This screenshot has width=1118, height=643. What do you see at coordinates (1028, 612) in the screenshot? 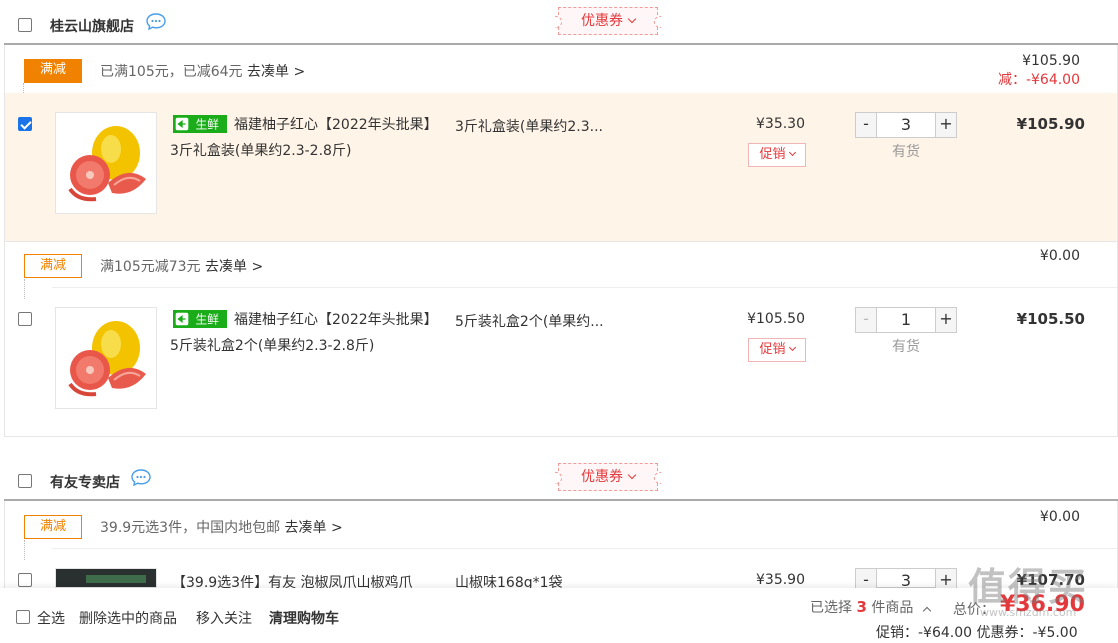
I see `watermark-url: www.smzdm.com` at bounding box center [1028, 612].